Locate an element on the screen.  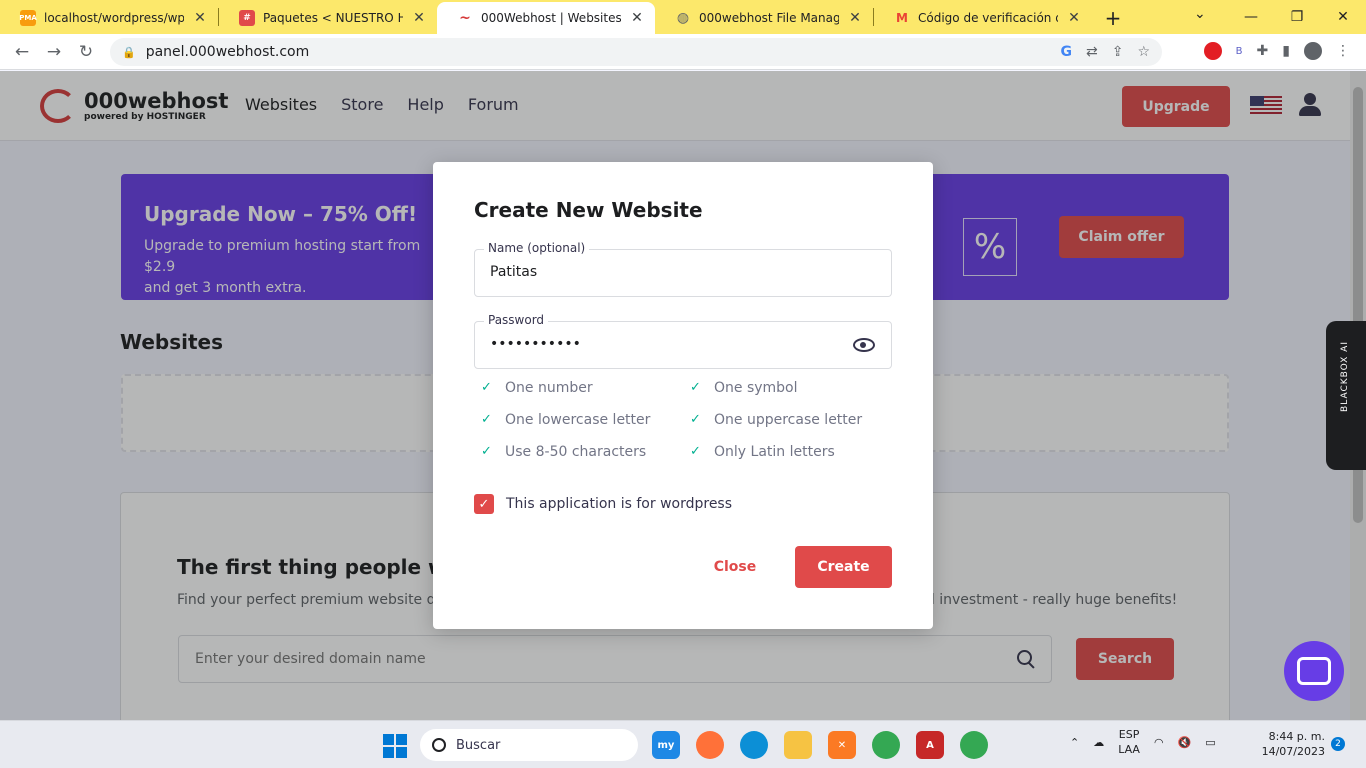
taskbar-search: Buscar is located at coordinates (529, 745).